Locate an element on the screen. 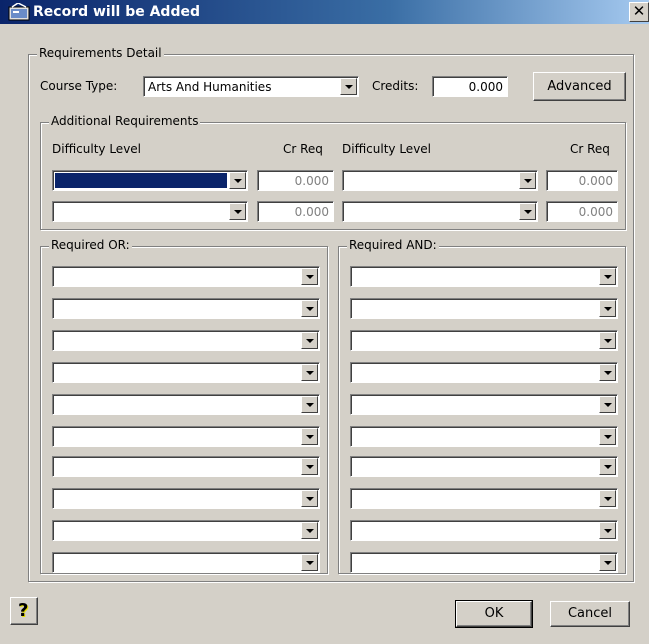 The width and height of the screenshot is (649, 644). title-bar: Record will be Added ✕ is located at coordinates (324, 12).